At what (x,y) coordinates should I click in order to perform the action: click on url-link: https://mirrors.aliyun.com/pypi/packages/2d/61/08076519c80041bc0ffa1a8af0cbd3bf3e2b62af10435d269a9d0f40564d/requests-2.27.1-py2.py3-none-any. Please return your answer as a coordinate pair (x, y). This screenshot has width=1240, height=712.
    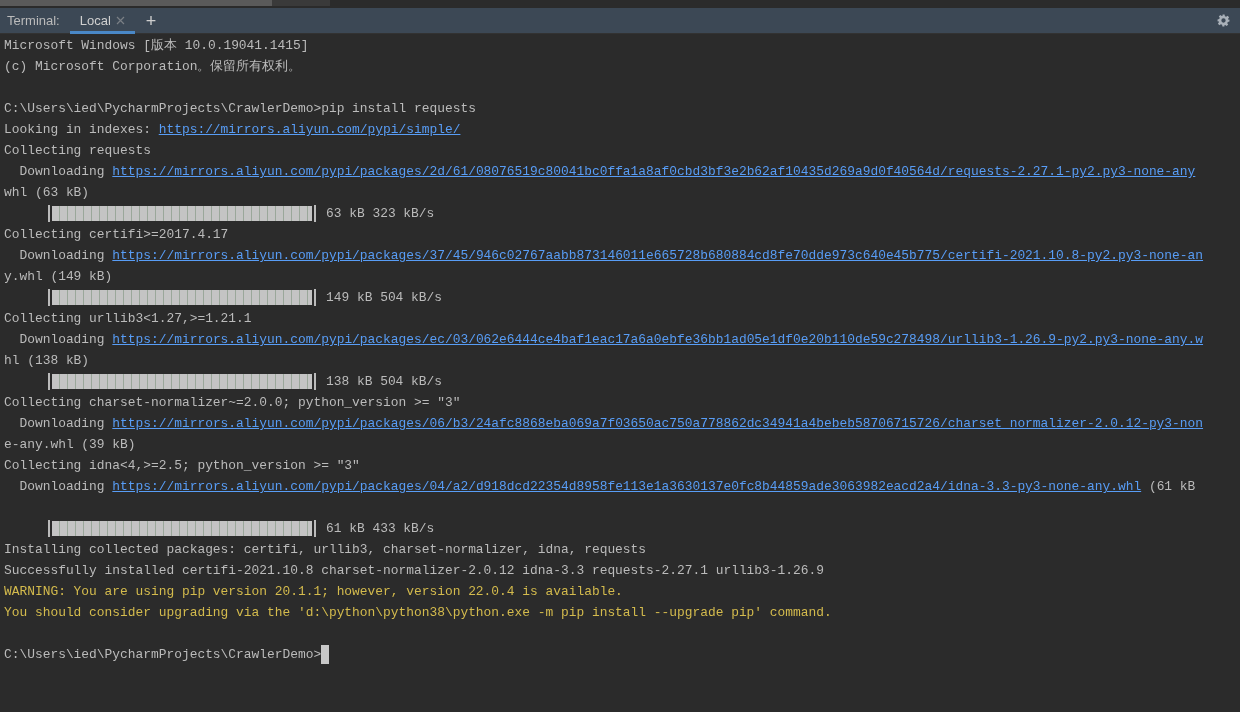
    Looking at the image, I should click on (654, 171).